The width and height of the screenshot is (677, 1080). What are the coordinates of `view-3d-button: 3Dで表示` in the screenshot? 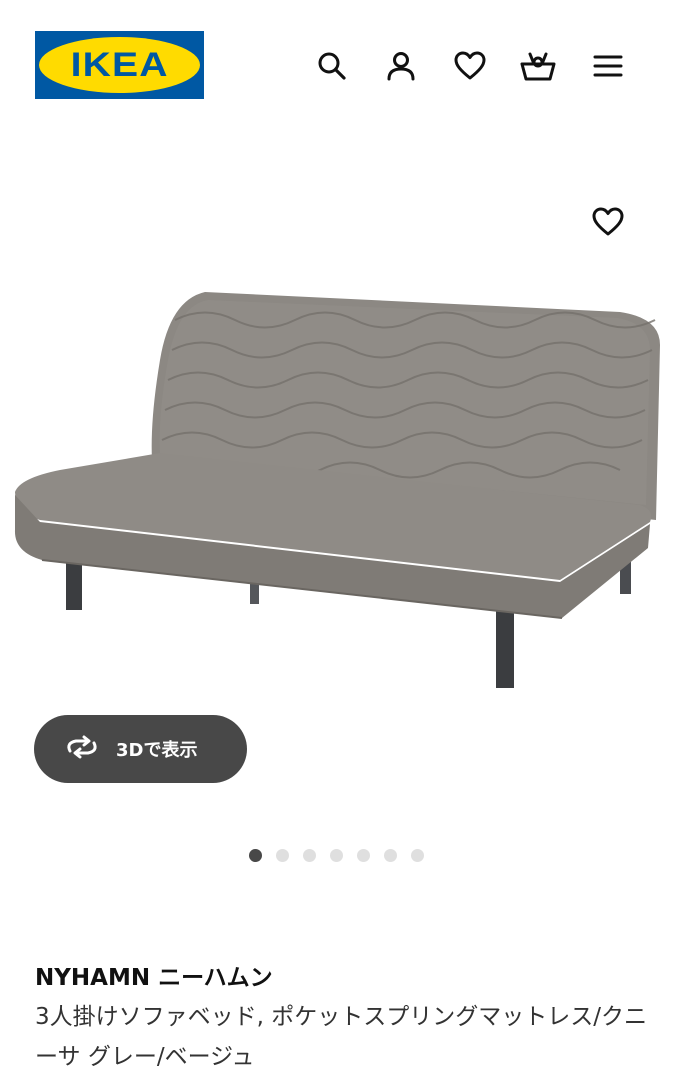 It's located at (140, 749).